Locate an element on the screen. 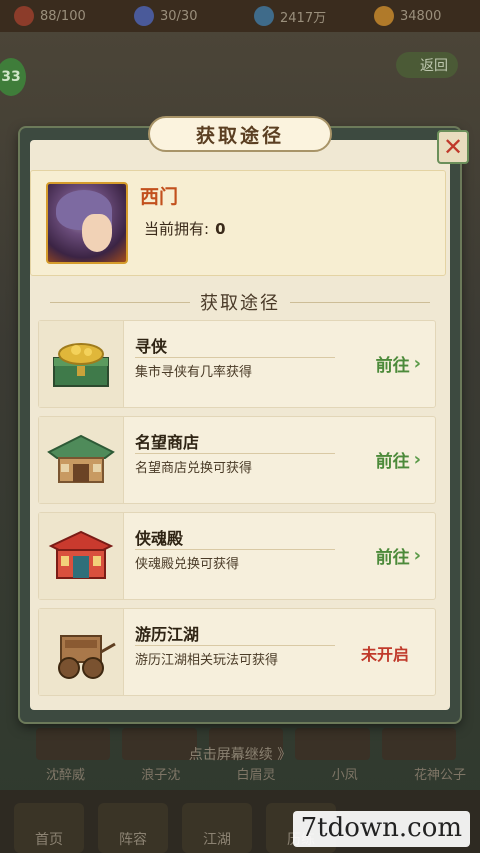 This screenshot has height=853, width=480. cart-icon is located at coordinates (81, 652).